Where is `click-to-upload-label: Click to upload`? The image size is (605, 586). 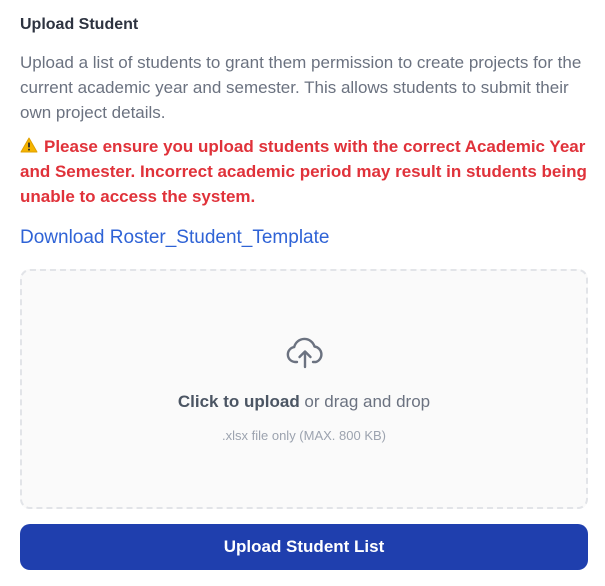 click-to-upload-label: Click to upload is located at coordinates (239, 401).